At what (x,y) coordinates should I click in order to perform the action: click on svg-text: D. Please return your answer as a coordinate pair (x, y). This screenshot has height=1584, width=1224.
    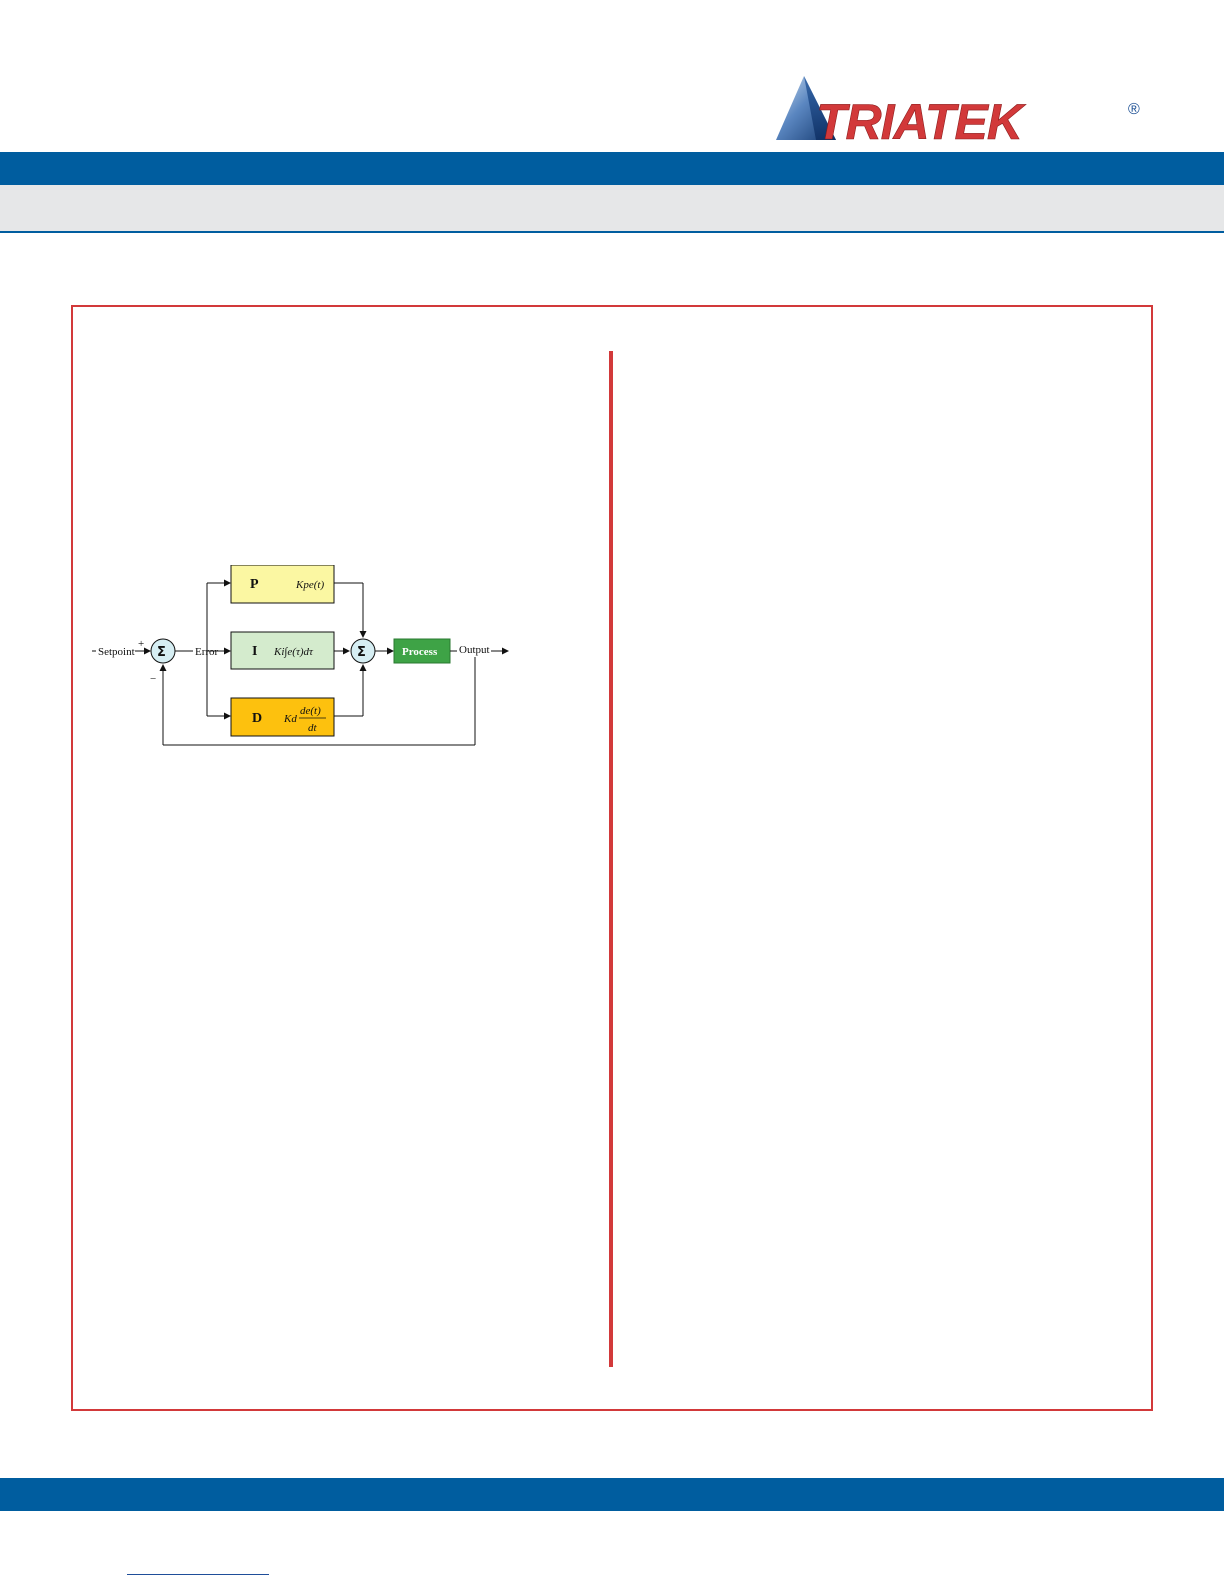
    Looking at the image, I should click on (257, 718).